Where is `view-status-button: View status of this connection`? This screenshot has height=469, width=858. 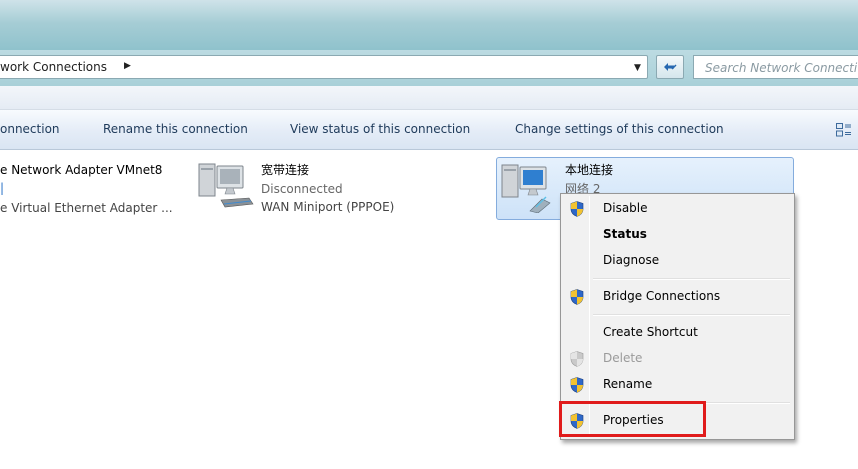 view-status-button: View status of this connection is located at coordinates (380, 129).